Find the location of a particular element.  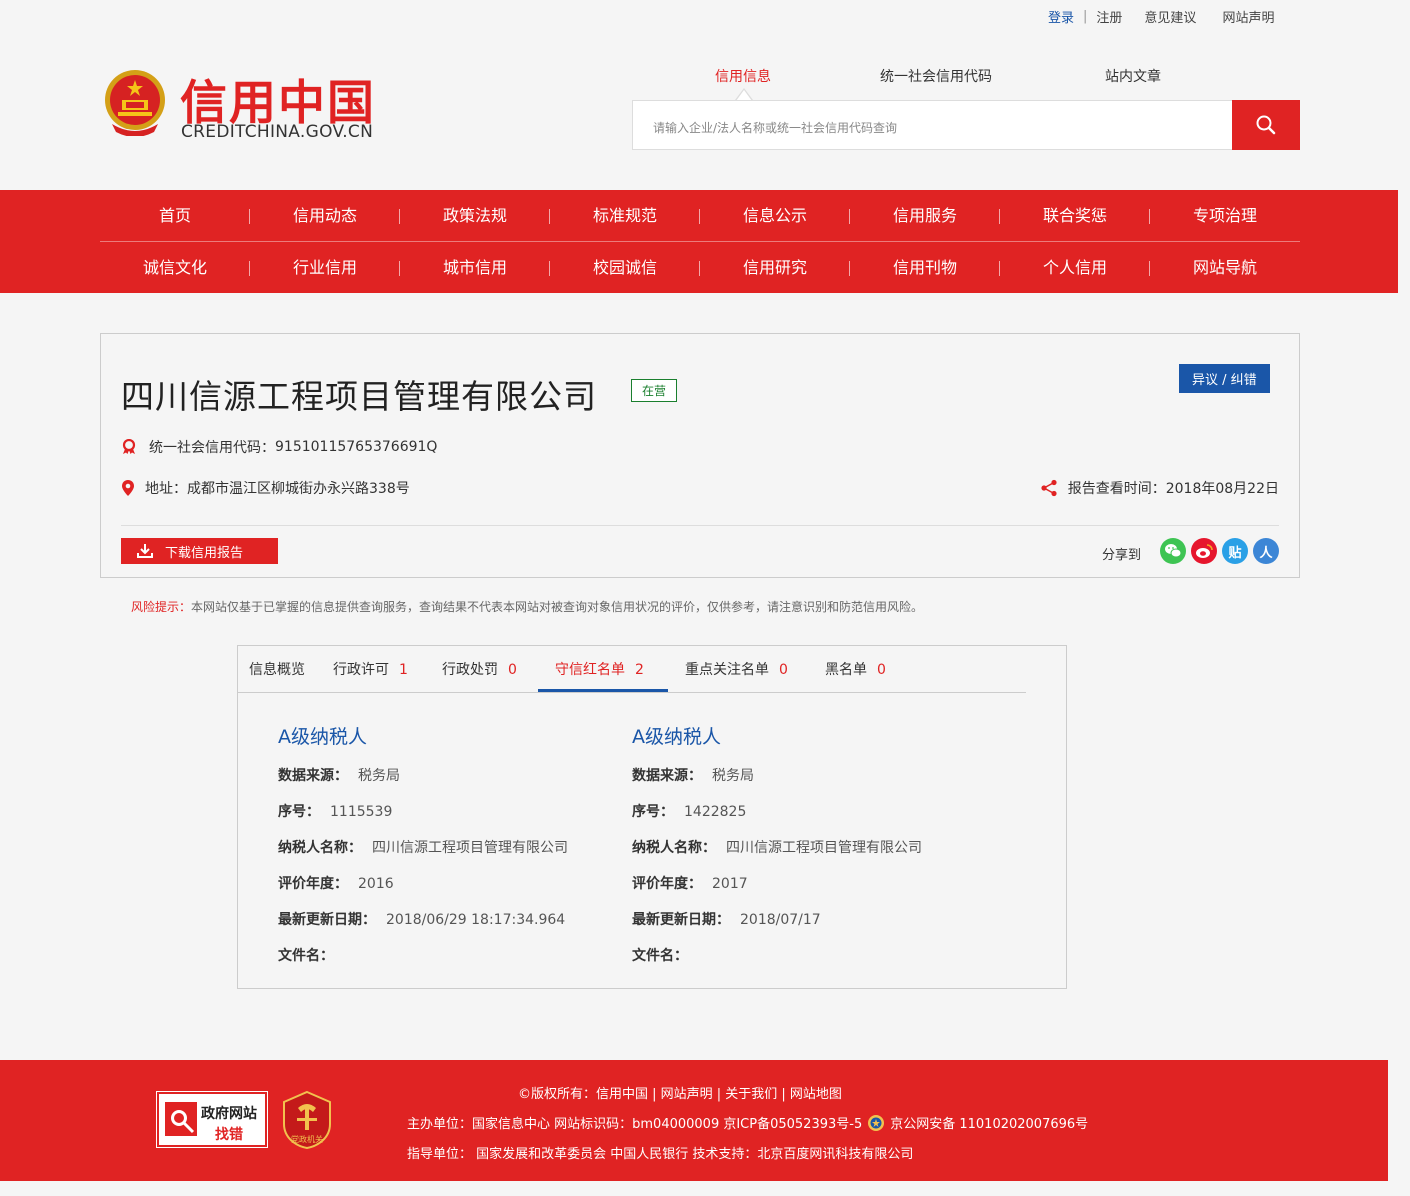

renren-share-icon: 人 is located at coordinates (1266, 551).